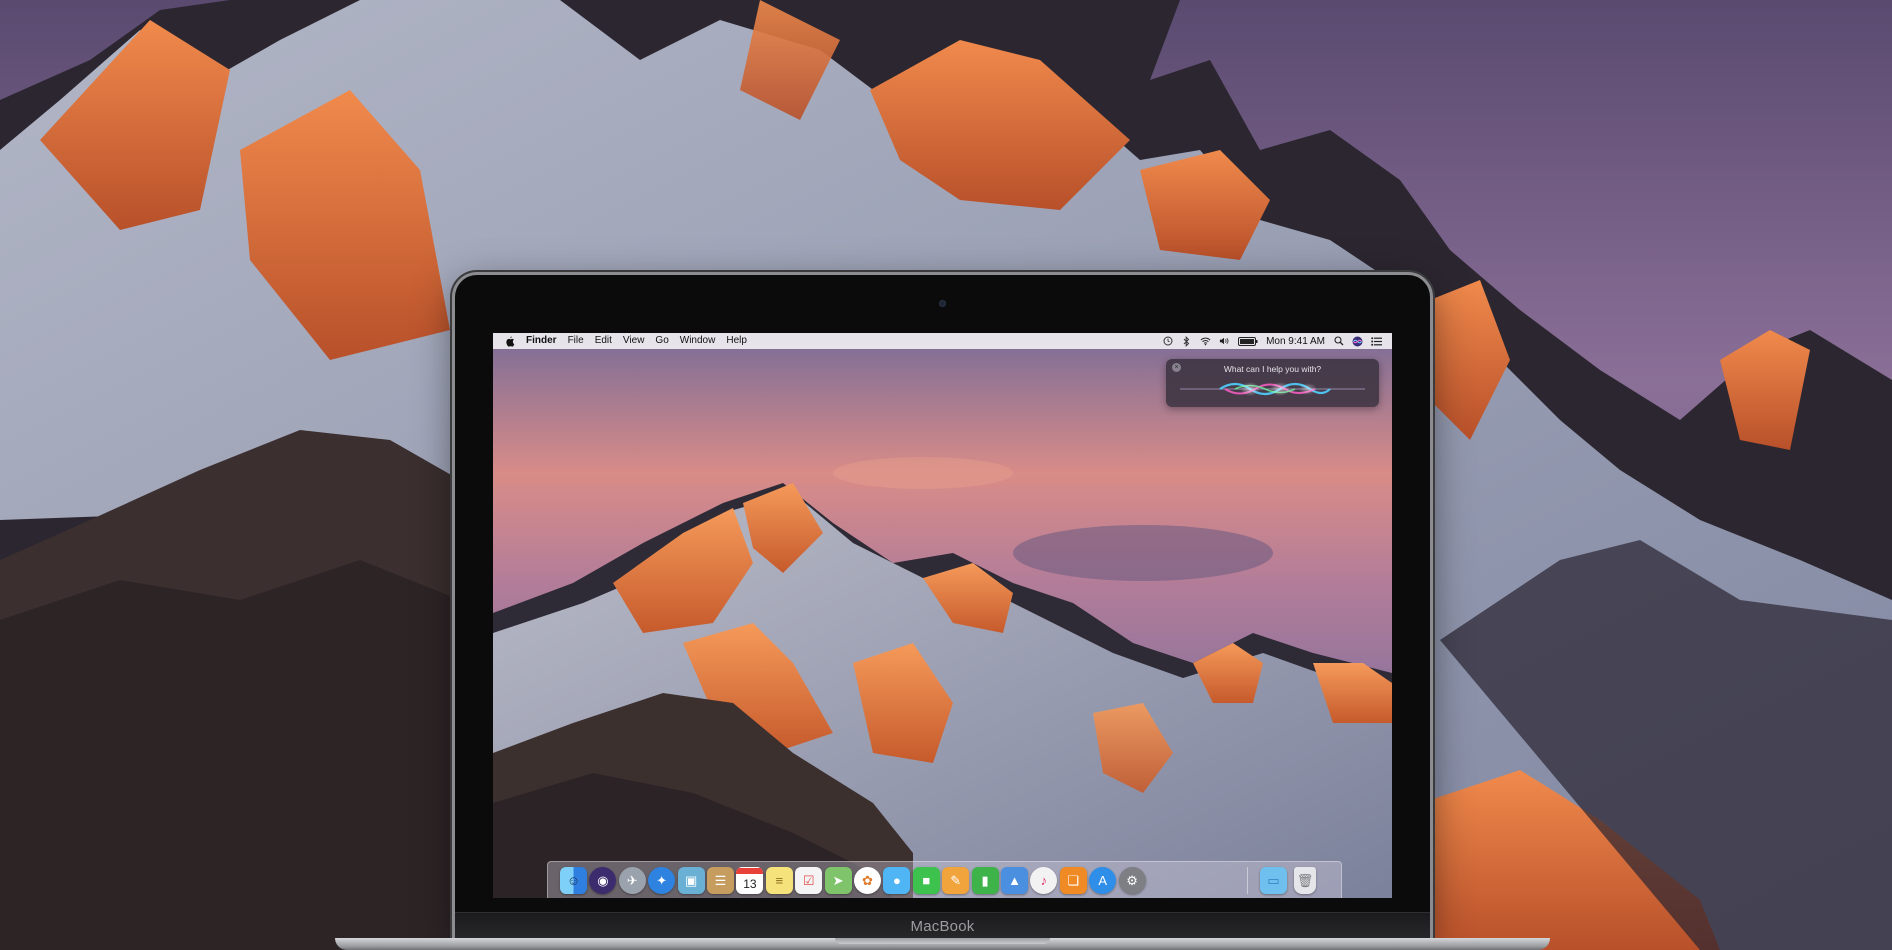  I want to click on calendar-date: 13, so click(750, 883).